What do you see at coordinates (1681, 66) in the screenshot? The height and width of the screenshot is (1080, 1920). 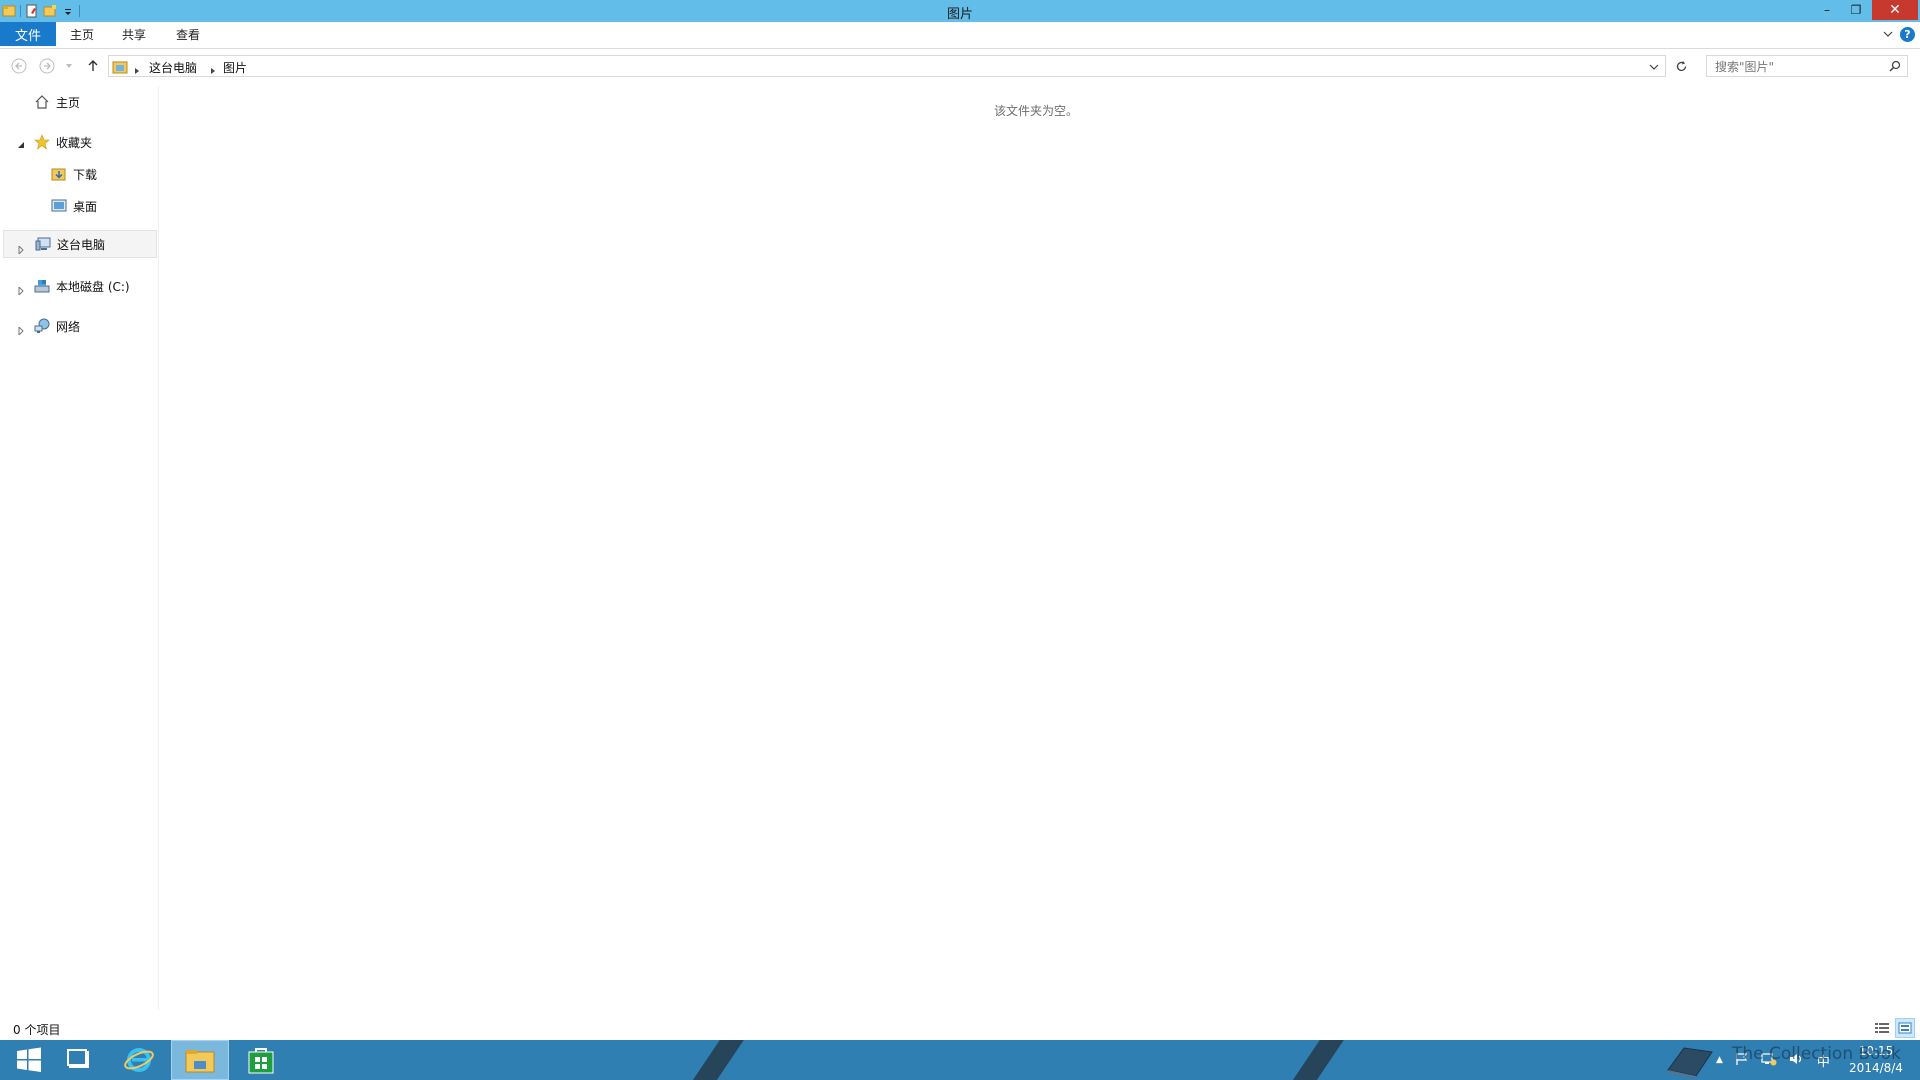 I see `refresh-button` at bounding box center [1681, 66].